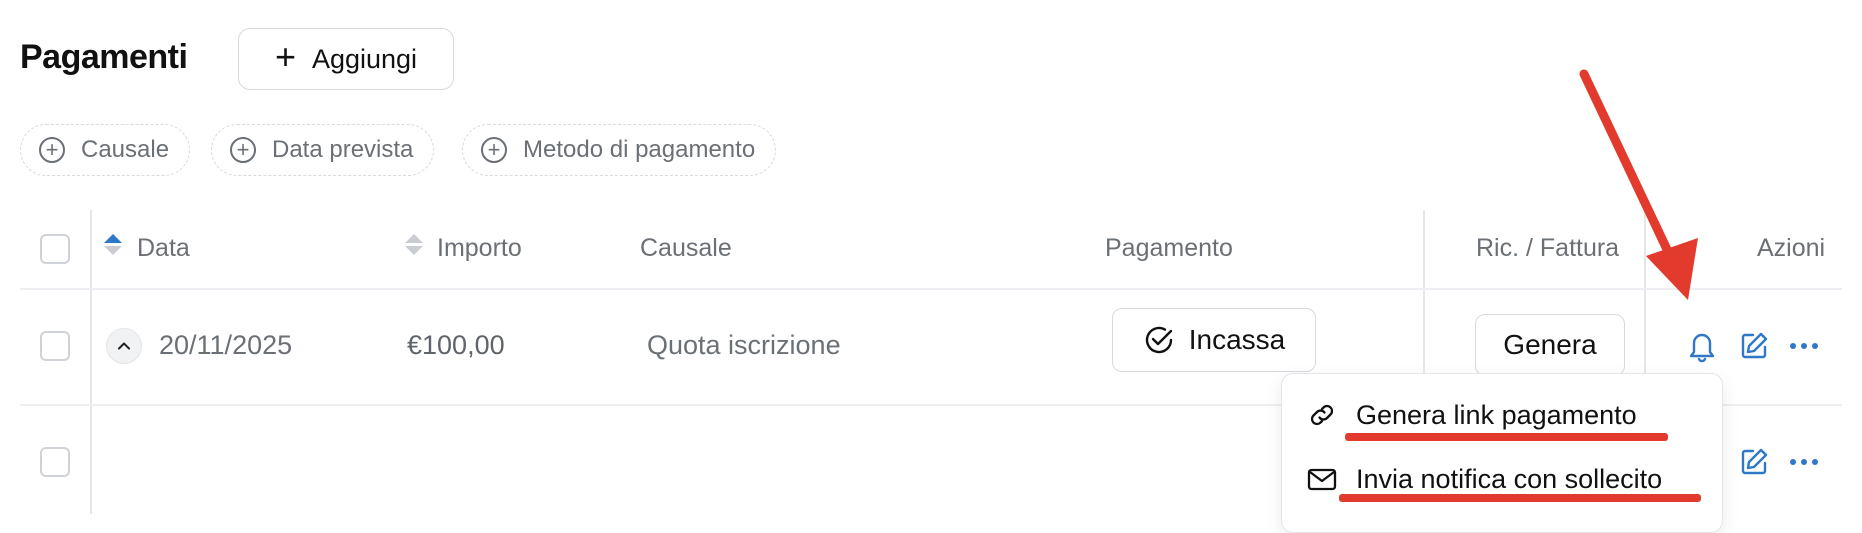  Describe the element at coordinates (364, 58) in the screenshot. I see `add-button-label: Aggiungi` at that location.